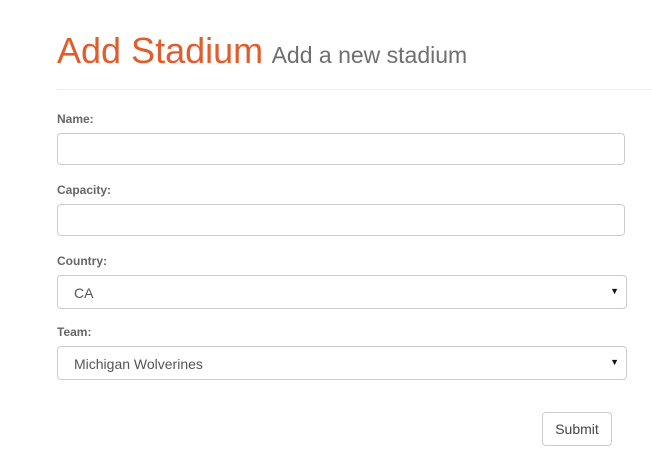 The width and height of the screenshot is (652, 464). What do you see at coordinates (342, 363) in the screenshot?
I see `team-select: Michigan Wolverines ▼` at bounding box center [342, 363].